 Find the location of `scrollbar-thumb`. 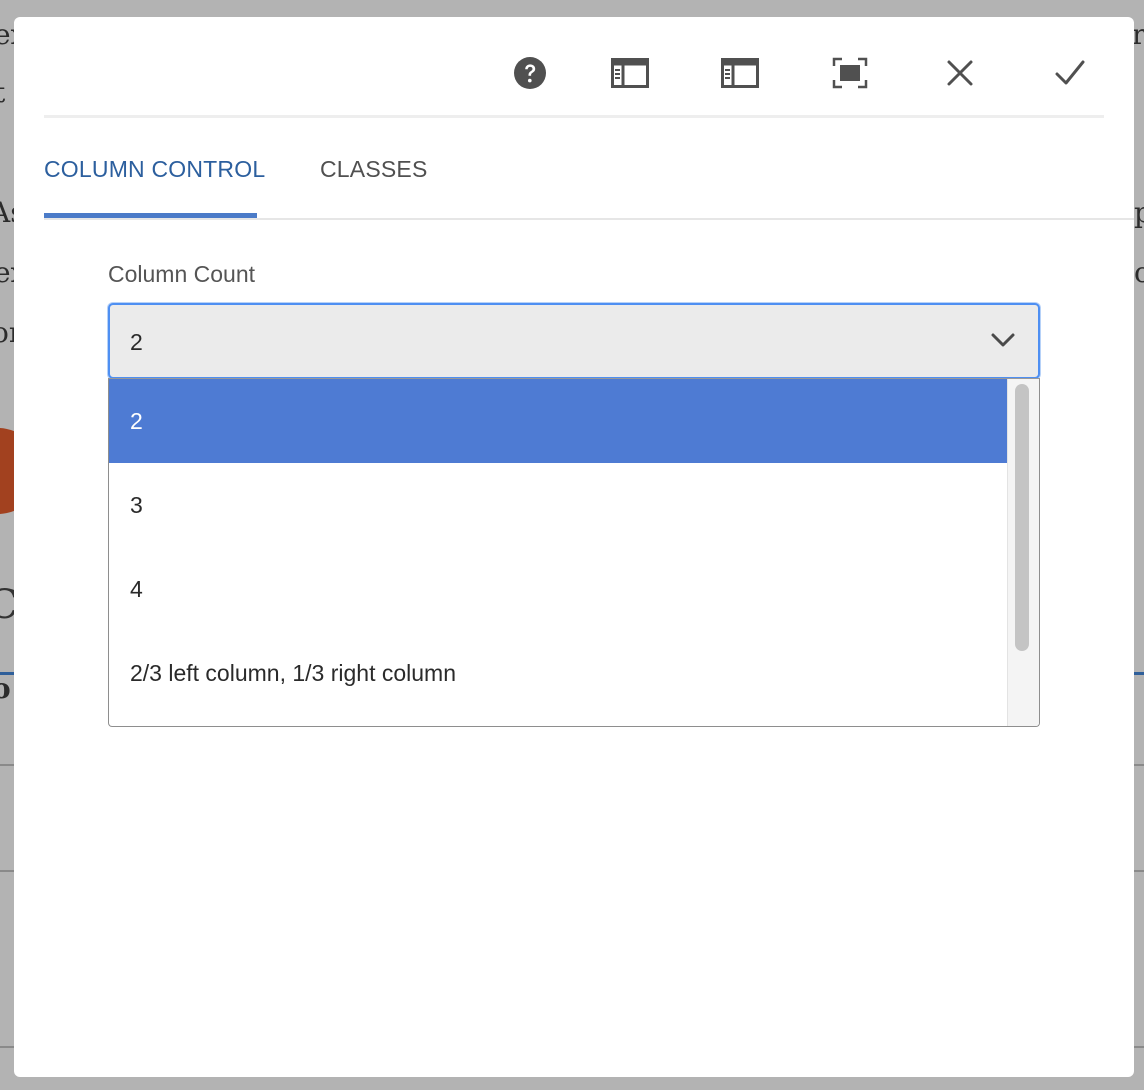

scrollbar-thumb is located at coordinates (1022, 517).